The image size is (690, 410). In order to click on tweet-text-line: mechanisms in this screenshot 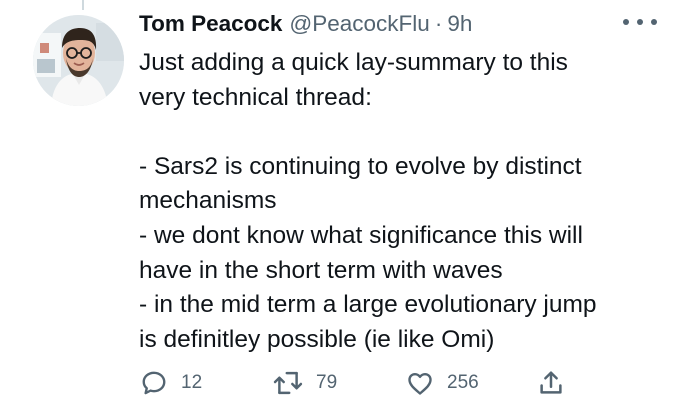, I will do `click(208, 201)`.